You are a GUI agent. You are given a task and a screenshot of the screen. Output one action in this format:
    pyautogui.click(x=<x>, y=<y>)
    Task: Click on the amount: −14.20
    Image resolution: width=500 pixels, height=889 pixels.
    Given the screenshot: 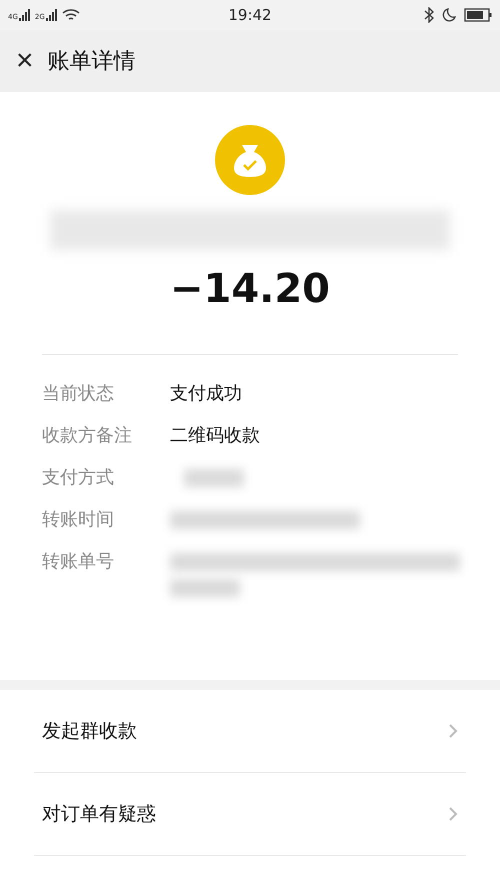 What is the action you would take?
    pyautogui.click(x=250, y=289)
    